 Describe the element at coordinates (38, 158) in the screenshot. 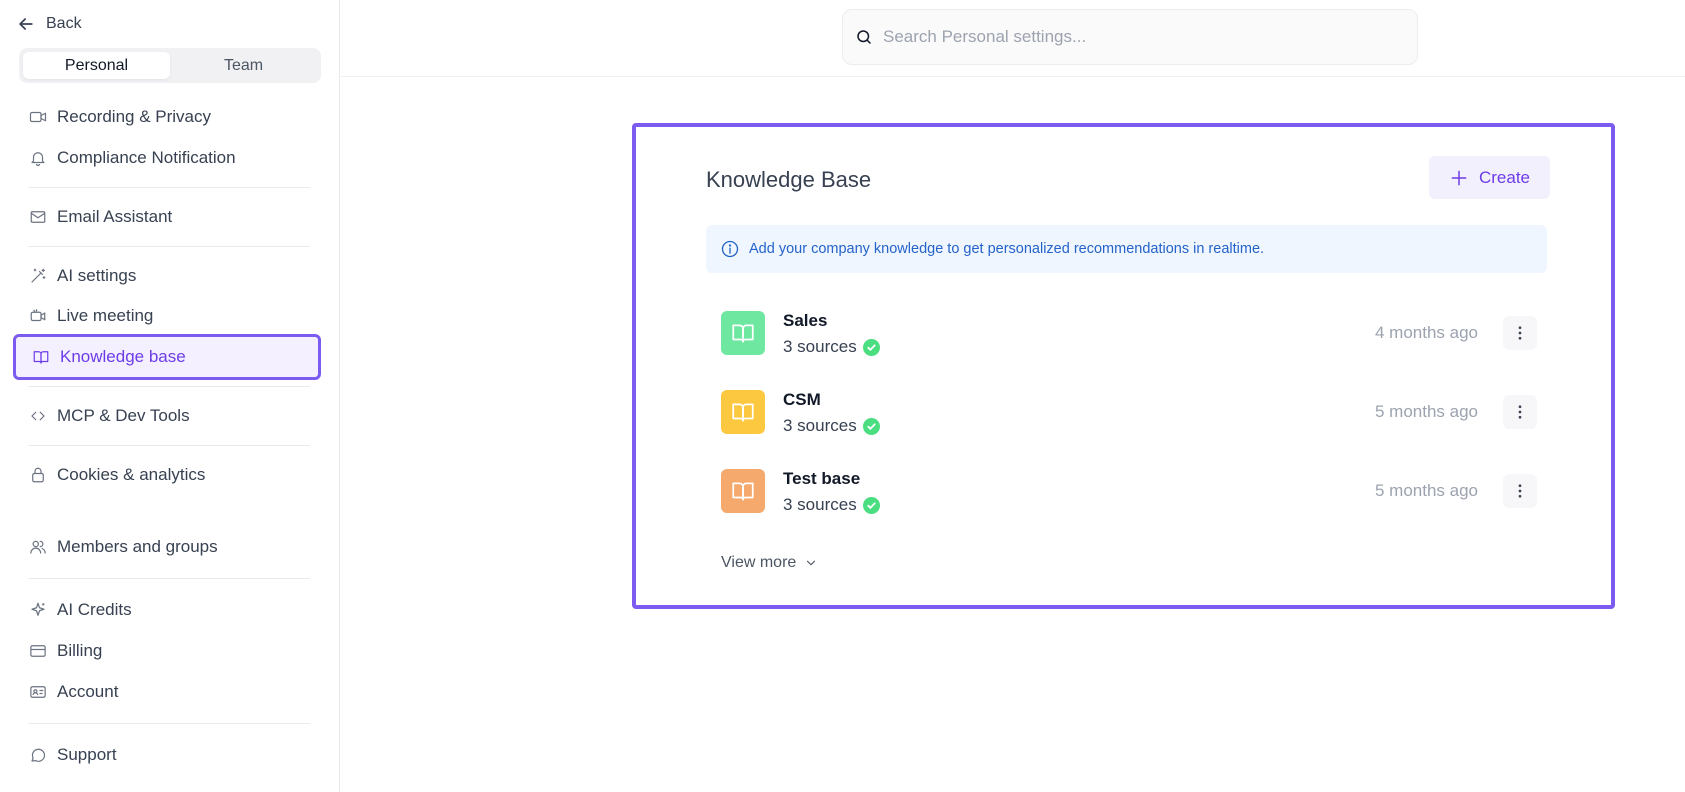

I see `bell-icon` at that location.